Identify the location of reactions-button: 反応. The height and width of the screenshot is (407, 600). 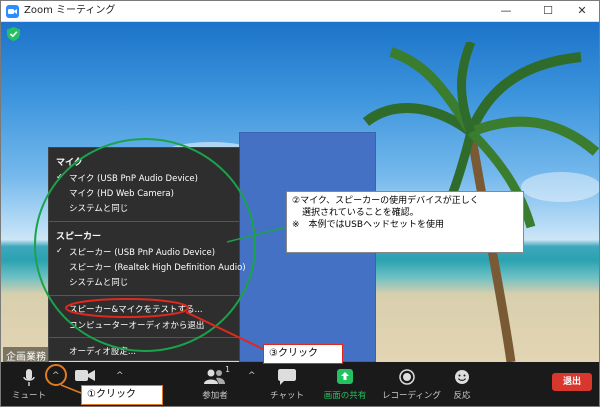
(462, 384).